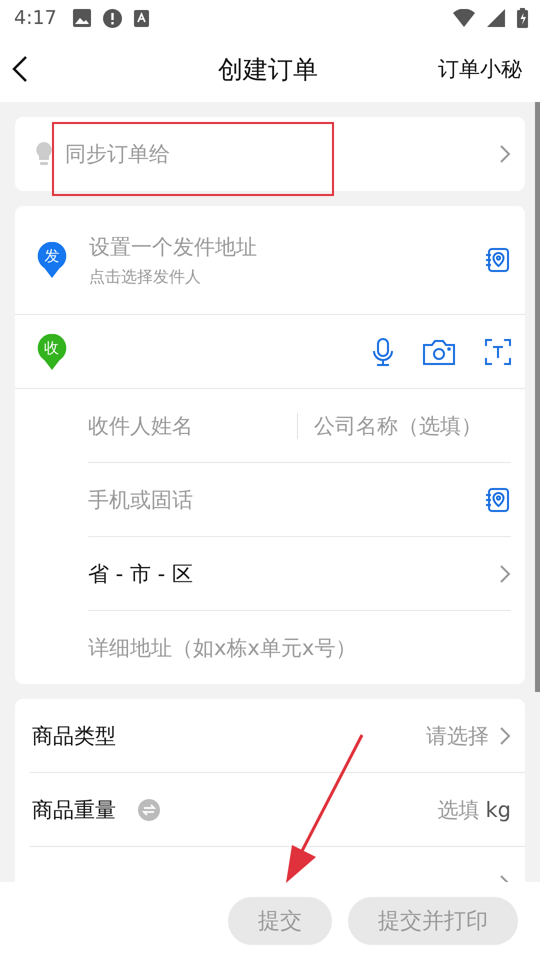 This screenshot has height=960, width=540. I want to click on map-pin-badge: 收, so click(51, 352).